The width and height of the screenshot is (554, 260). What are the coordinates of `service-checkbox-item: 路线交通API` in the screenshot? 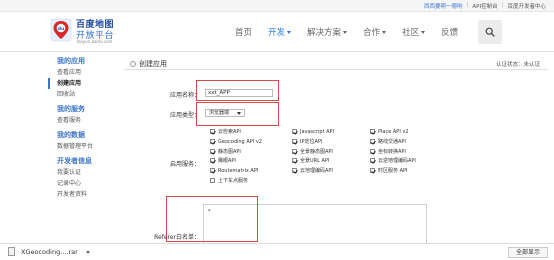 It's located at (420, 142).